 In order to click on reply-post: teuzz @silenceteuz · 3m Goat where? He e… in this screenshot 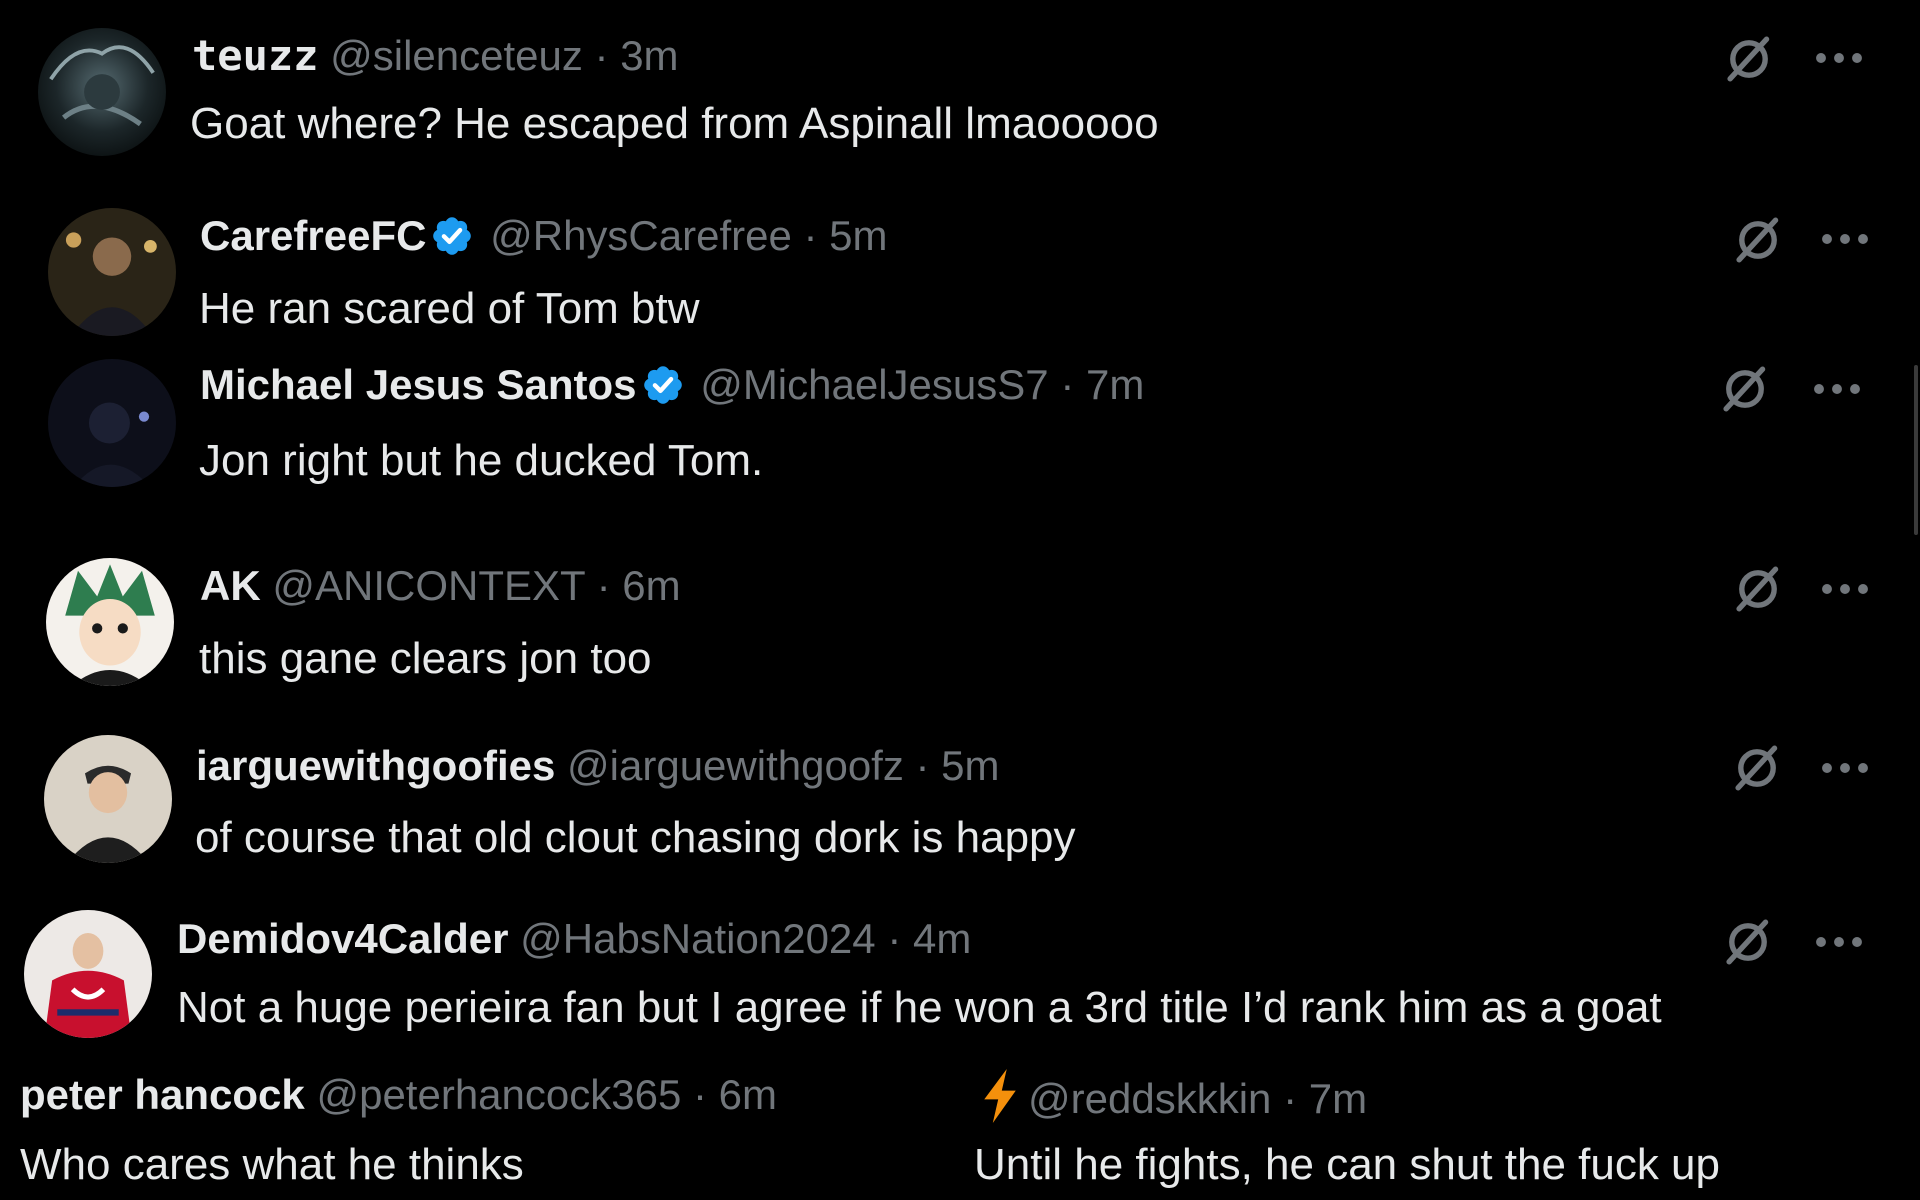, I will do `click(960, 90)`.